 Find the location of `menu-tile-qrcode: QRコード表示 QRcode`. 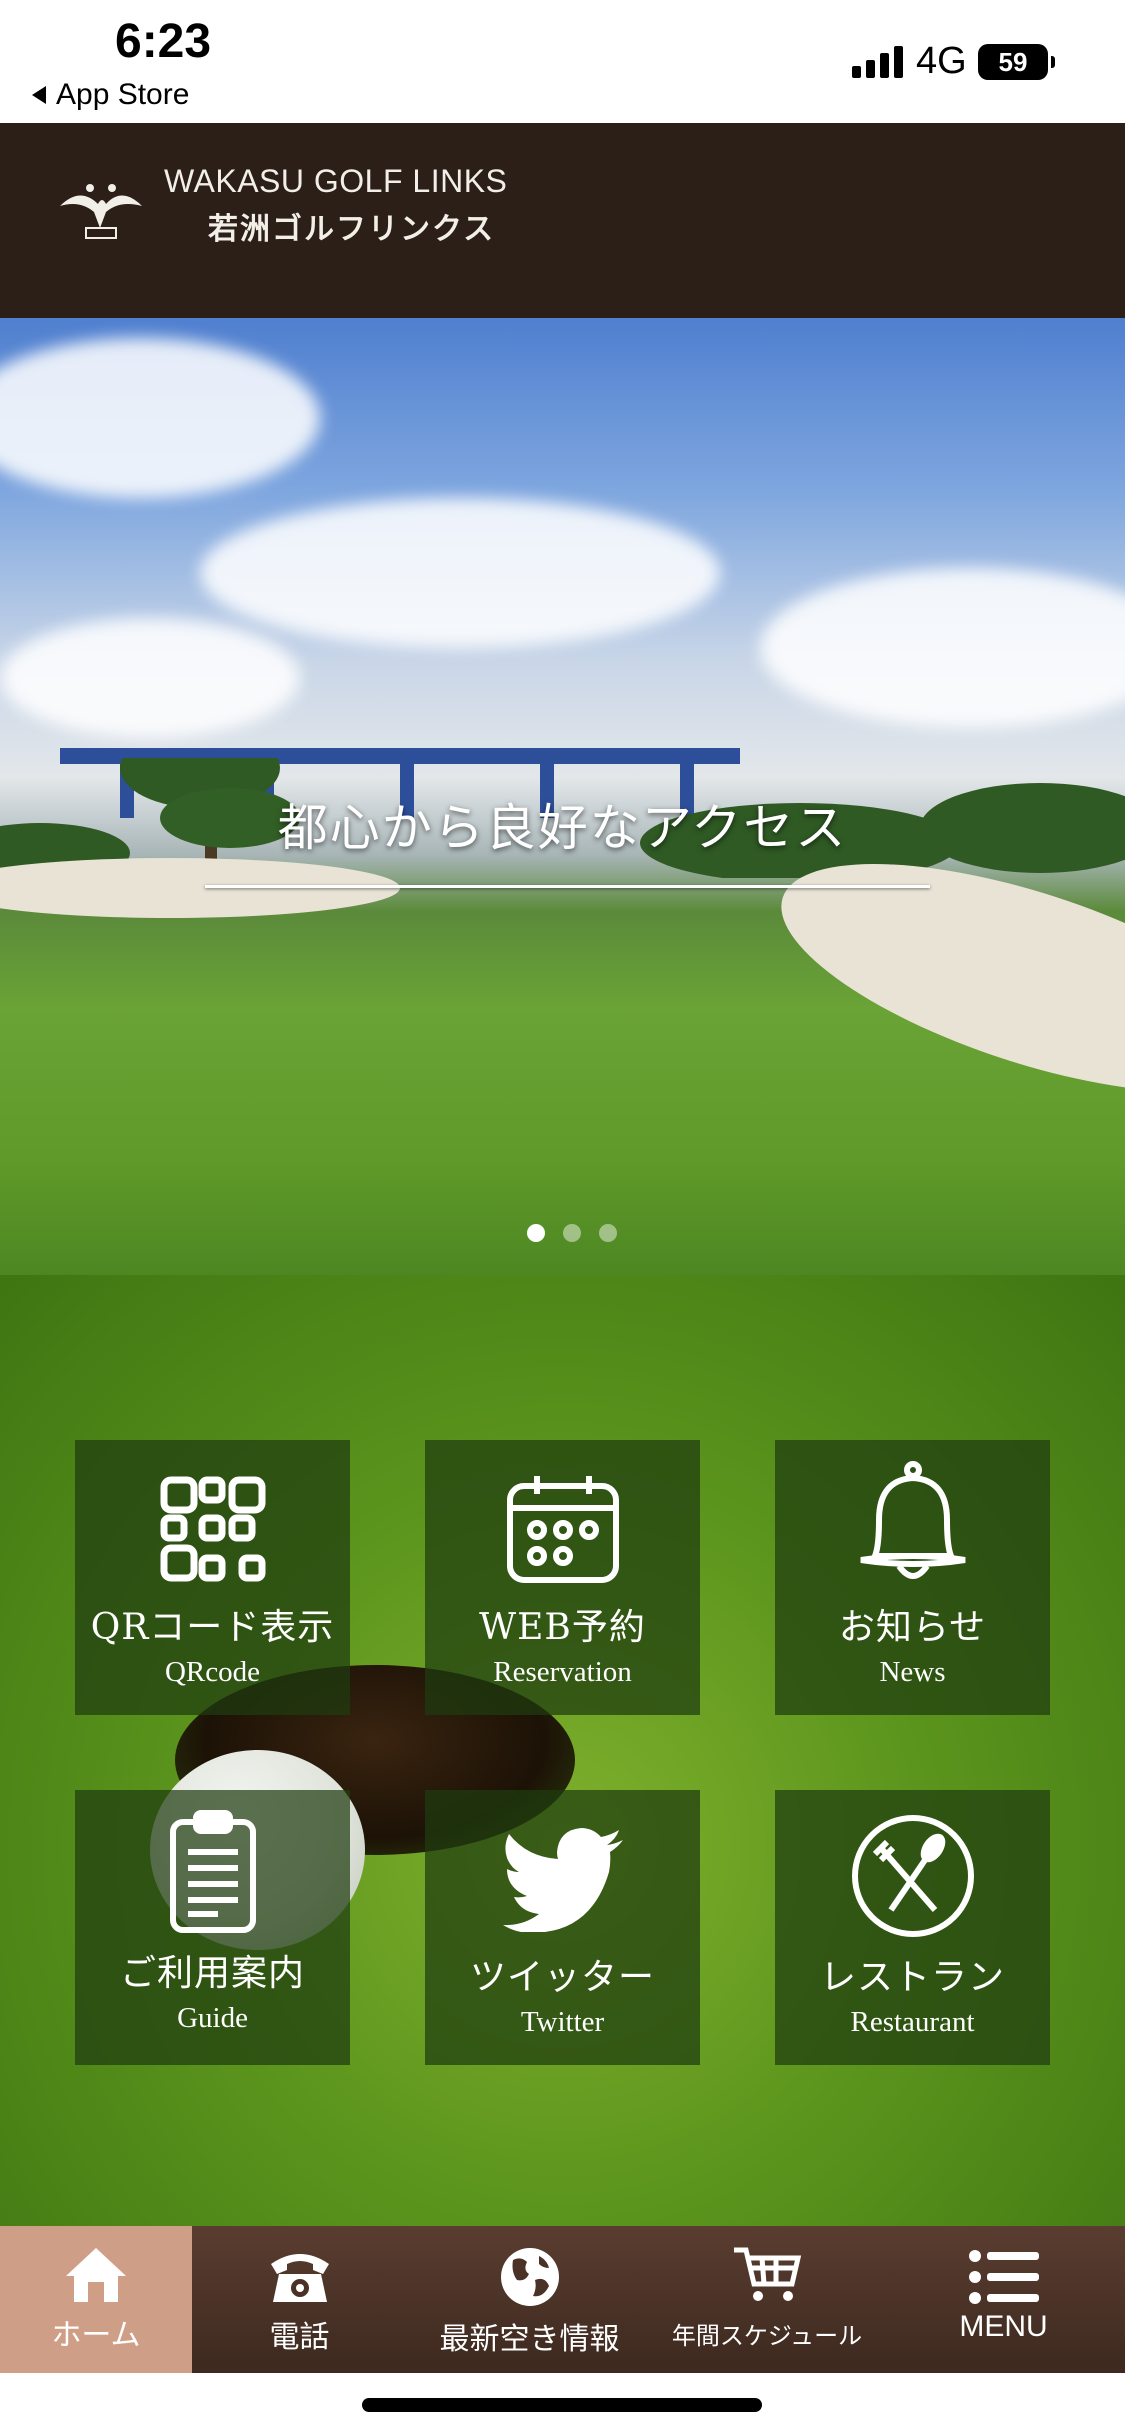

menu-tile-qrcode: QRコード表示 QRcode is located at coordinates (212, 1577).